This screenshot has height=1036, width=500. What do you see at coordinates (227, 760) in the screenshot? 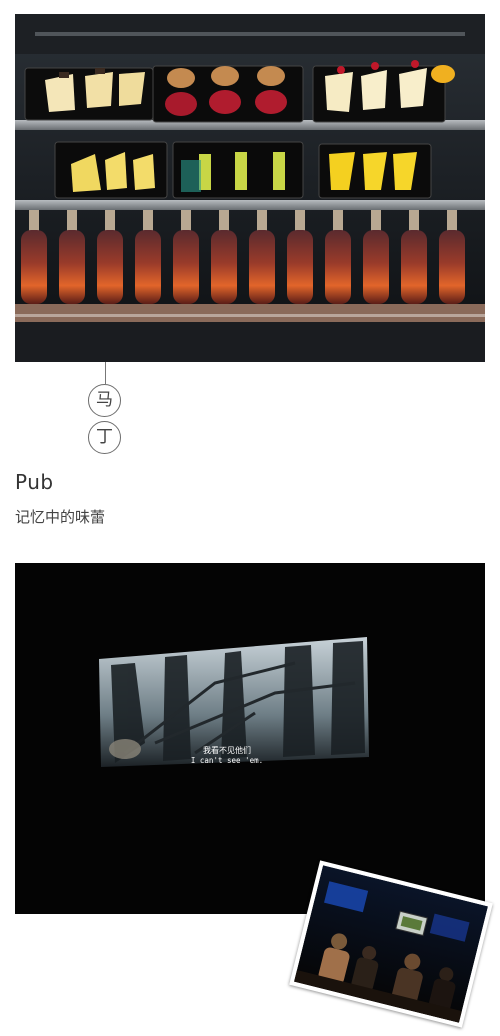
I see `screen-subtitle-en: I can't see 'em.` at bounding box center [227, 760].